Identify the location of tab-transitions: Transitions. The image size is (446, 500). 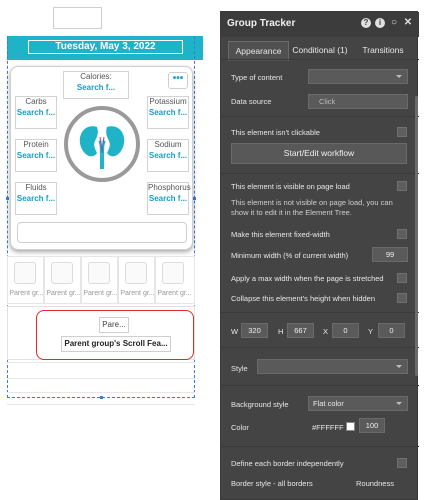
(383, 51).